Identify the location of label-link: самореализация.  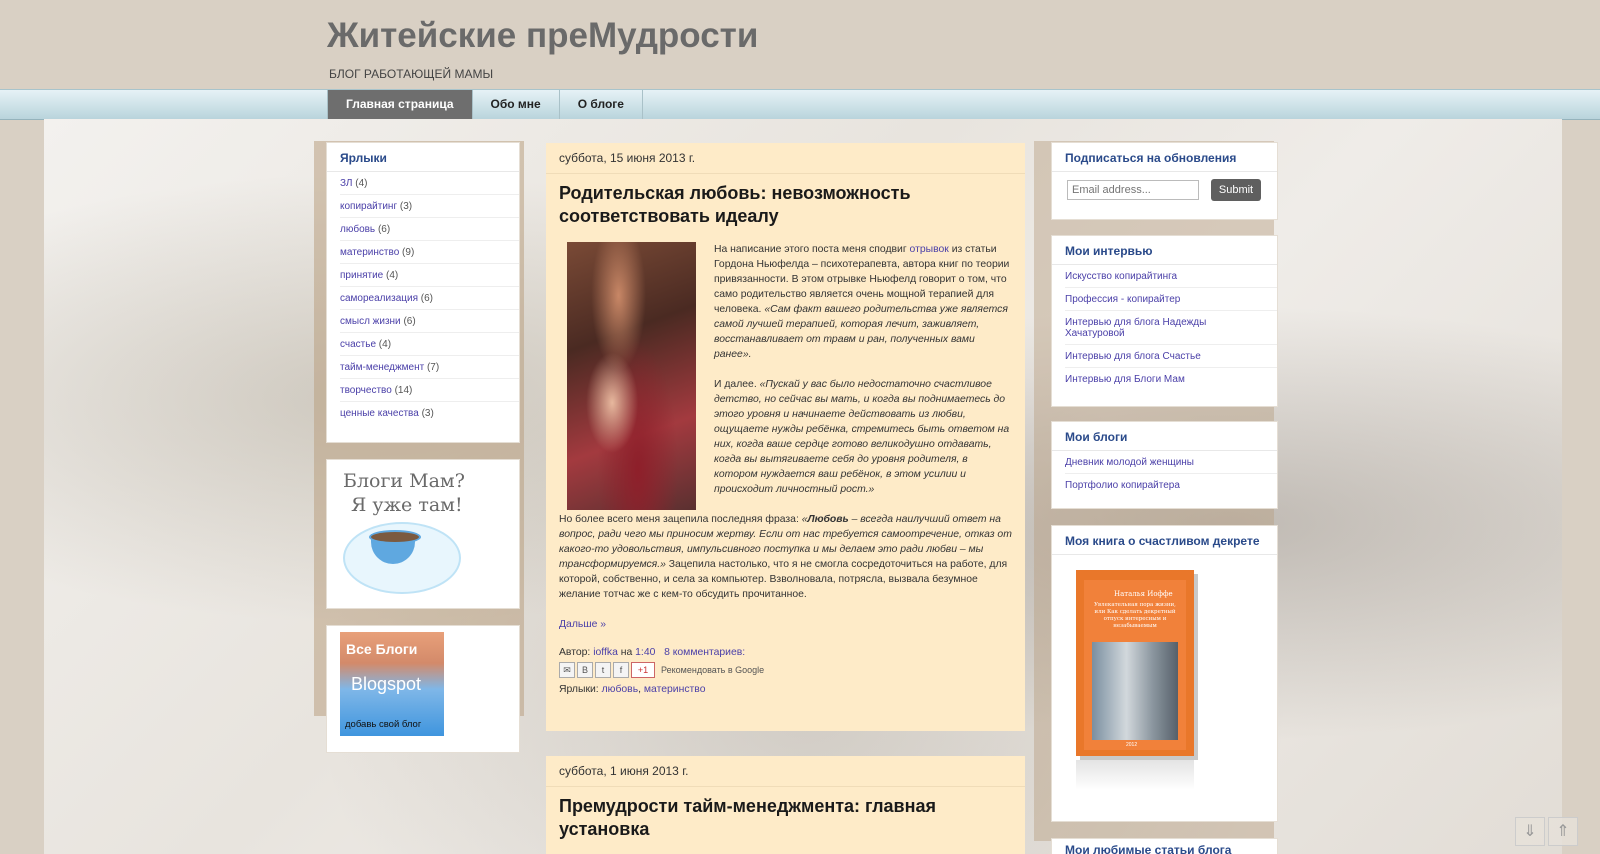
(379, 298).